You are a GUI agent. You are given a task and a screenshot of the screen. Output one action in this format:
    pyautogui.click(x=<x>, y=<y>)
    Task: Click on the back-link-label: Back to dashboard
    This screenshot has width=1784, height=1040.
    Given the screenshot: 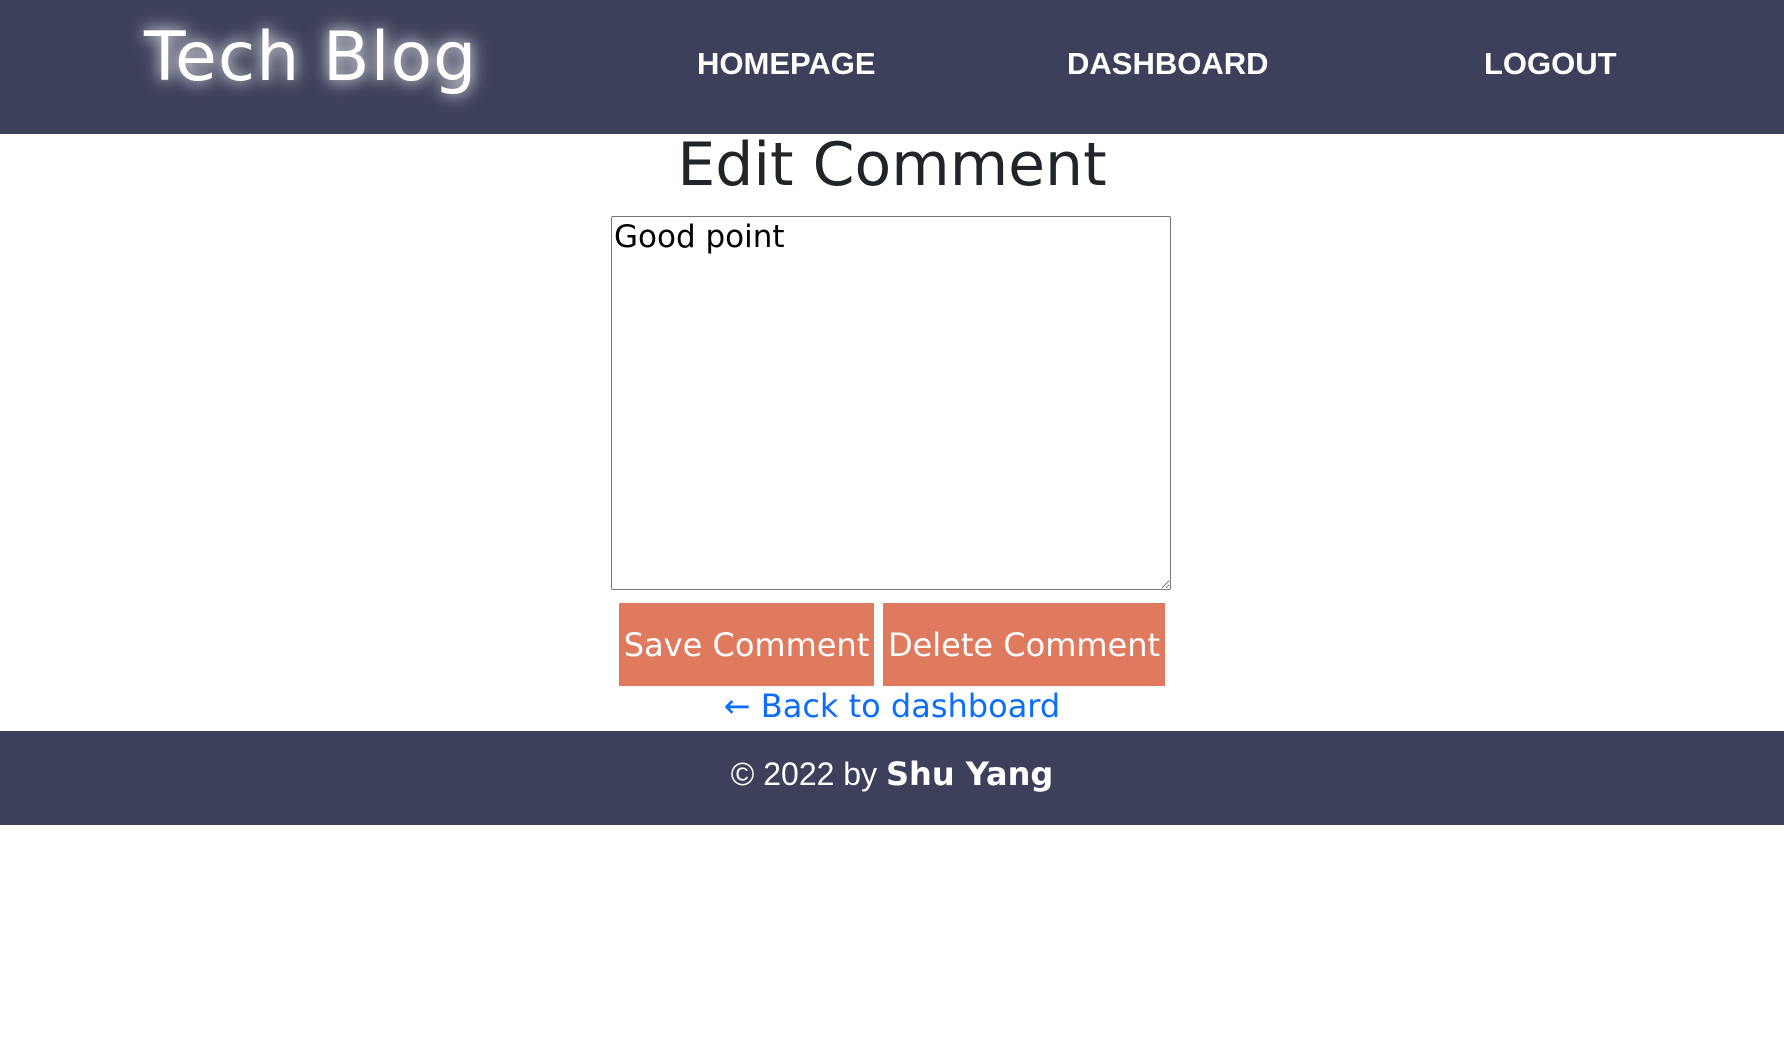 What is the action you would take?
    pyautogui.click(x=910, y=706)
    